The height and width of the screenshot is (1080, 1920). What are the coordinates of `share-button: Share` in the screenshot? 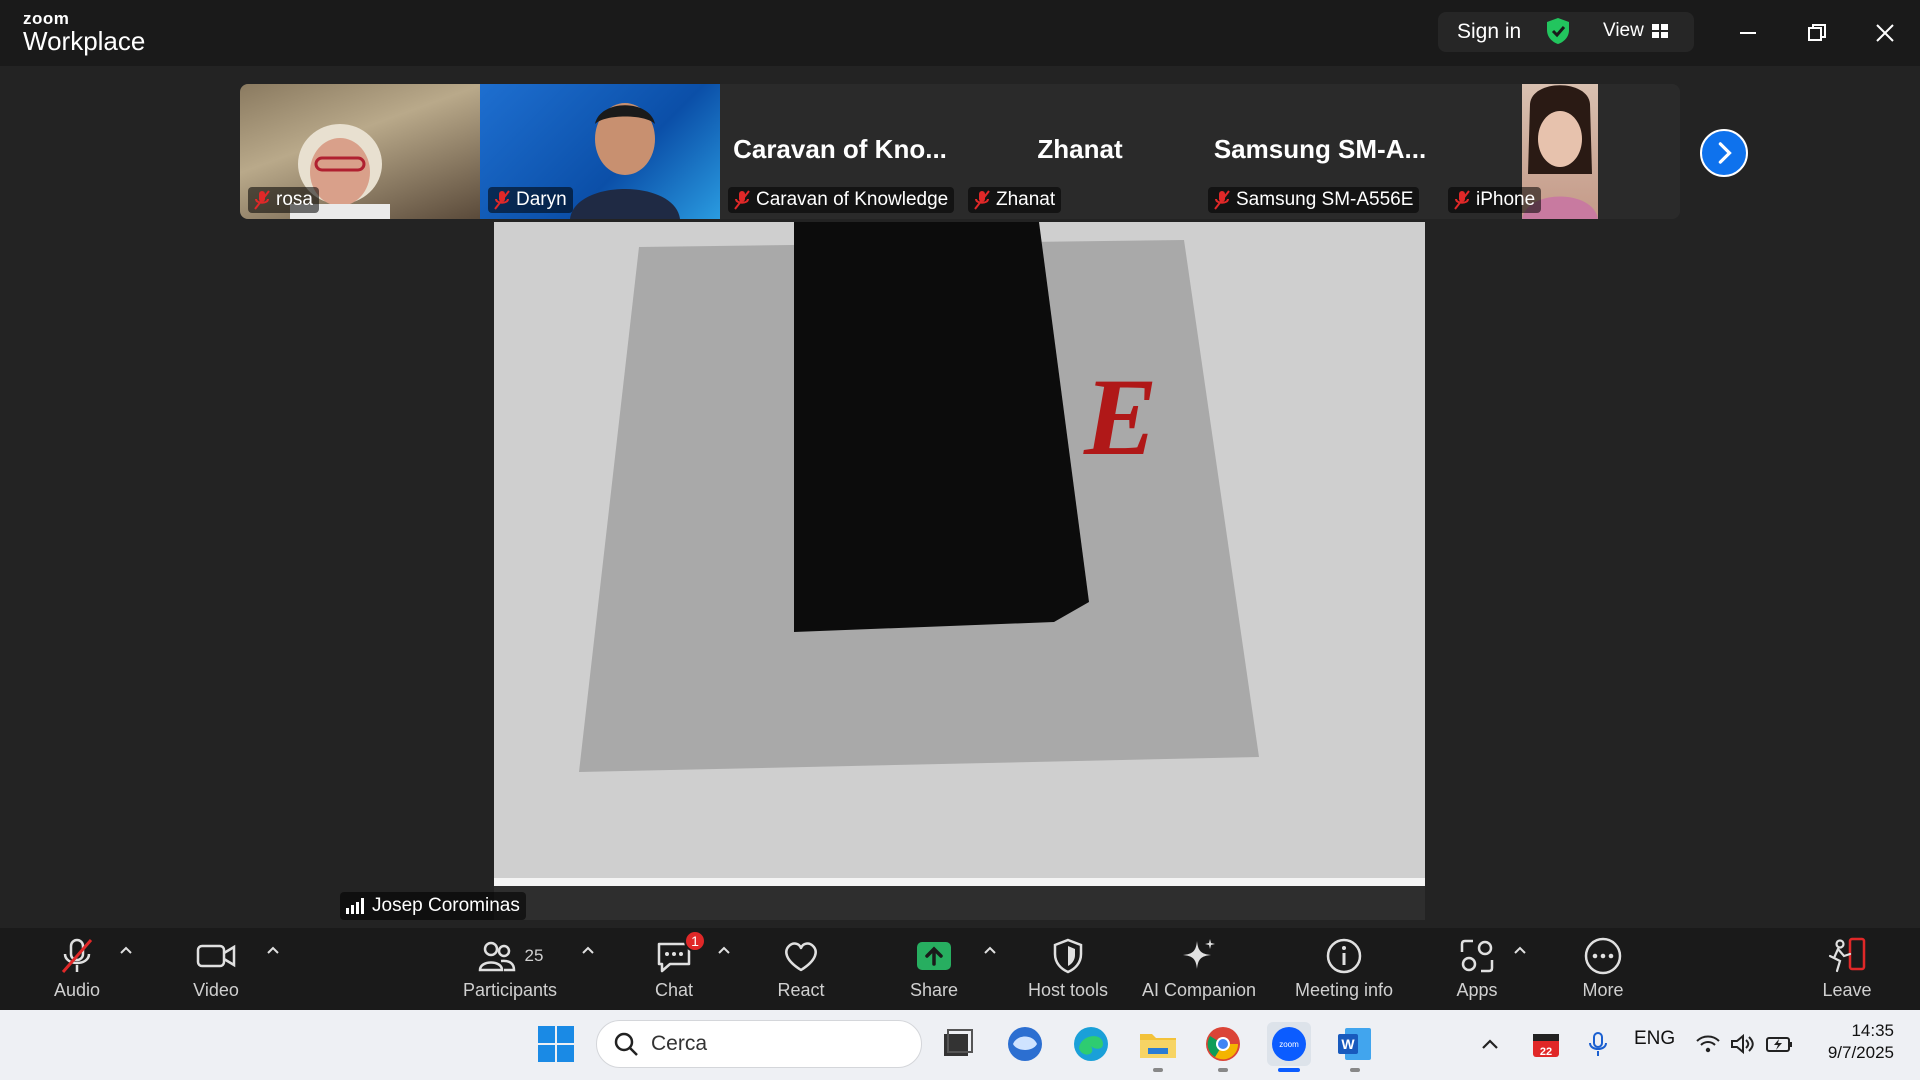 It's located at (934, 969).